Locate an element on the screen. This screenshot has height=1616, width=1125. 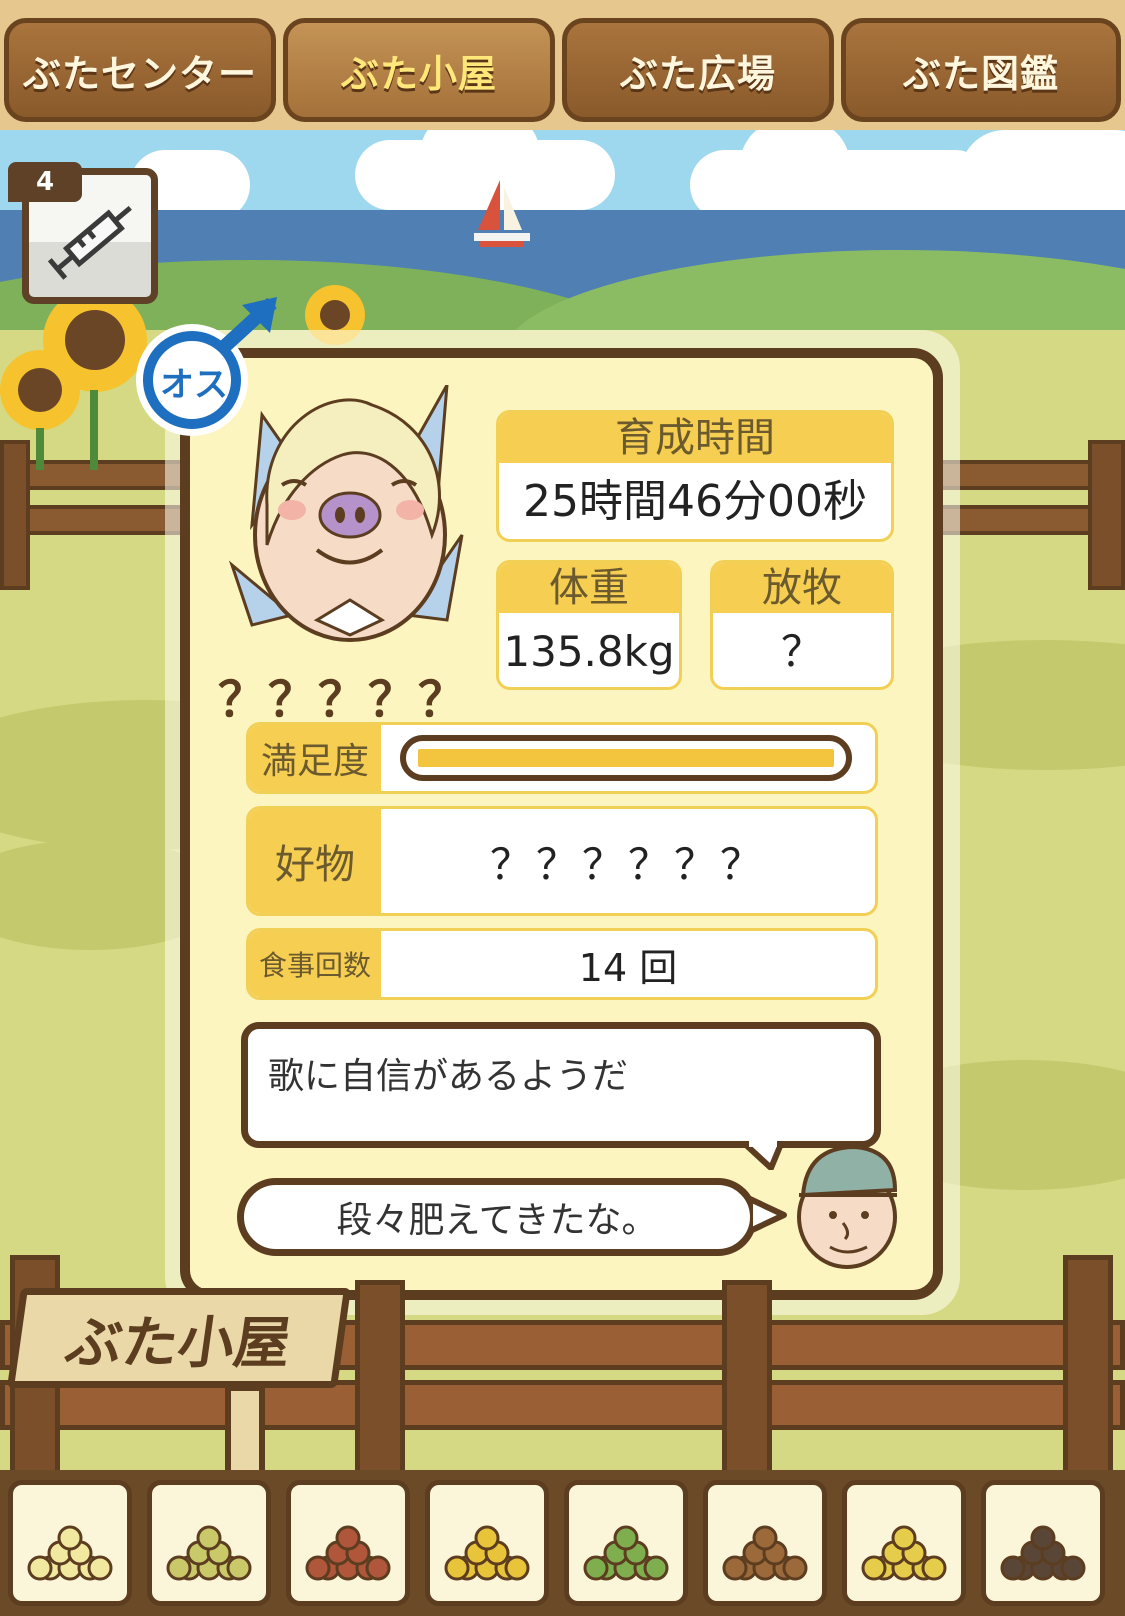
graze-box: 放牧 ？ is located at coordinates (802, 625).